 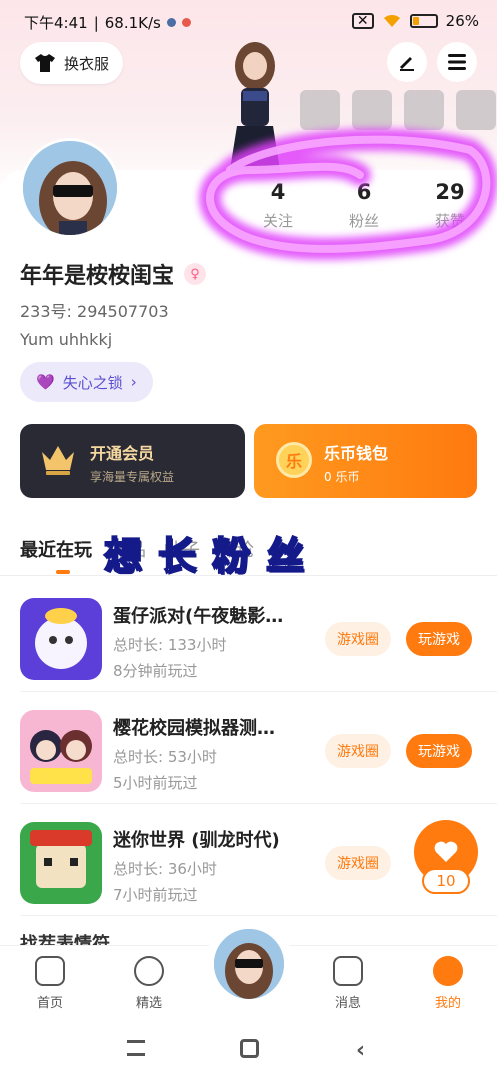 What do you see at coordinates (446, 851) in the screenshot?
I see `heart-icon` at bounding box center [446, 851].